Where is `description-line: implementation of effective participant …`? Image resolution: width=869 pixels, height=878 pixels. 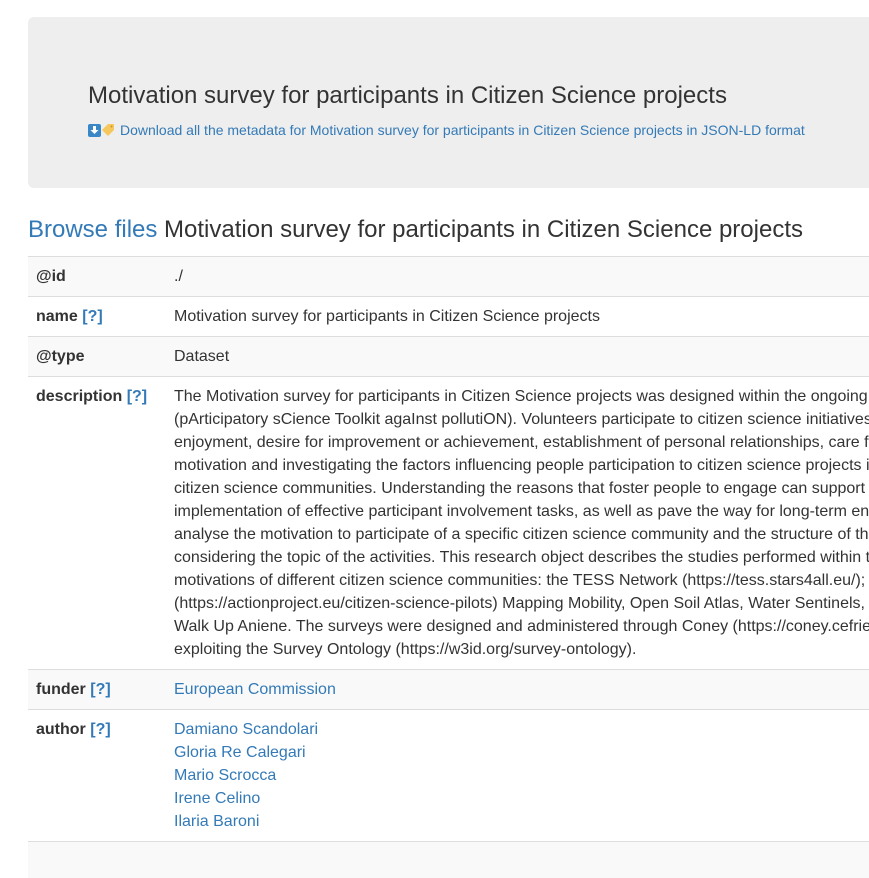
description-line: implementation of effective participant … is located at coordinates (521, 511).